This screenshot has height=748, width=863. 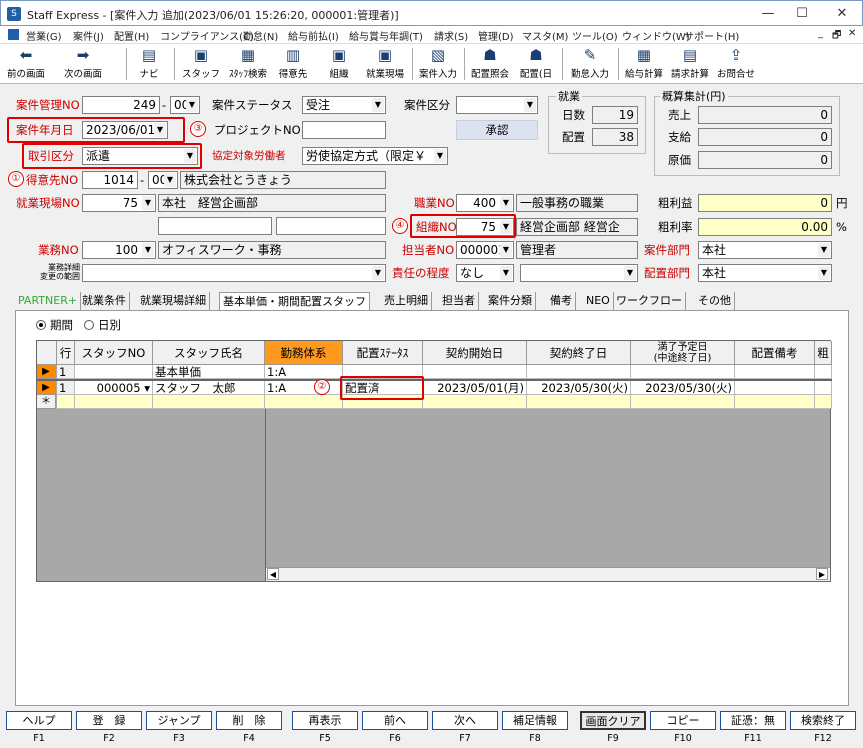 What do you see at coordinates (842, 14) in the screenshot?
I see `close-button: ✕` at bounding box center [842, 14].